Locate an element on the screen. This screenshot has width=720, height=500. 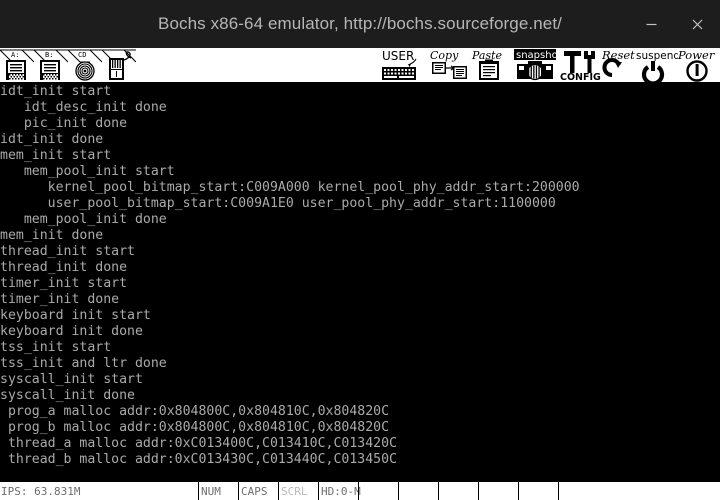
toolbar-left-group: A: B: CD is located at coordinates (68, 65).